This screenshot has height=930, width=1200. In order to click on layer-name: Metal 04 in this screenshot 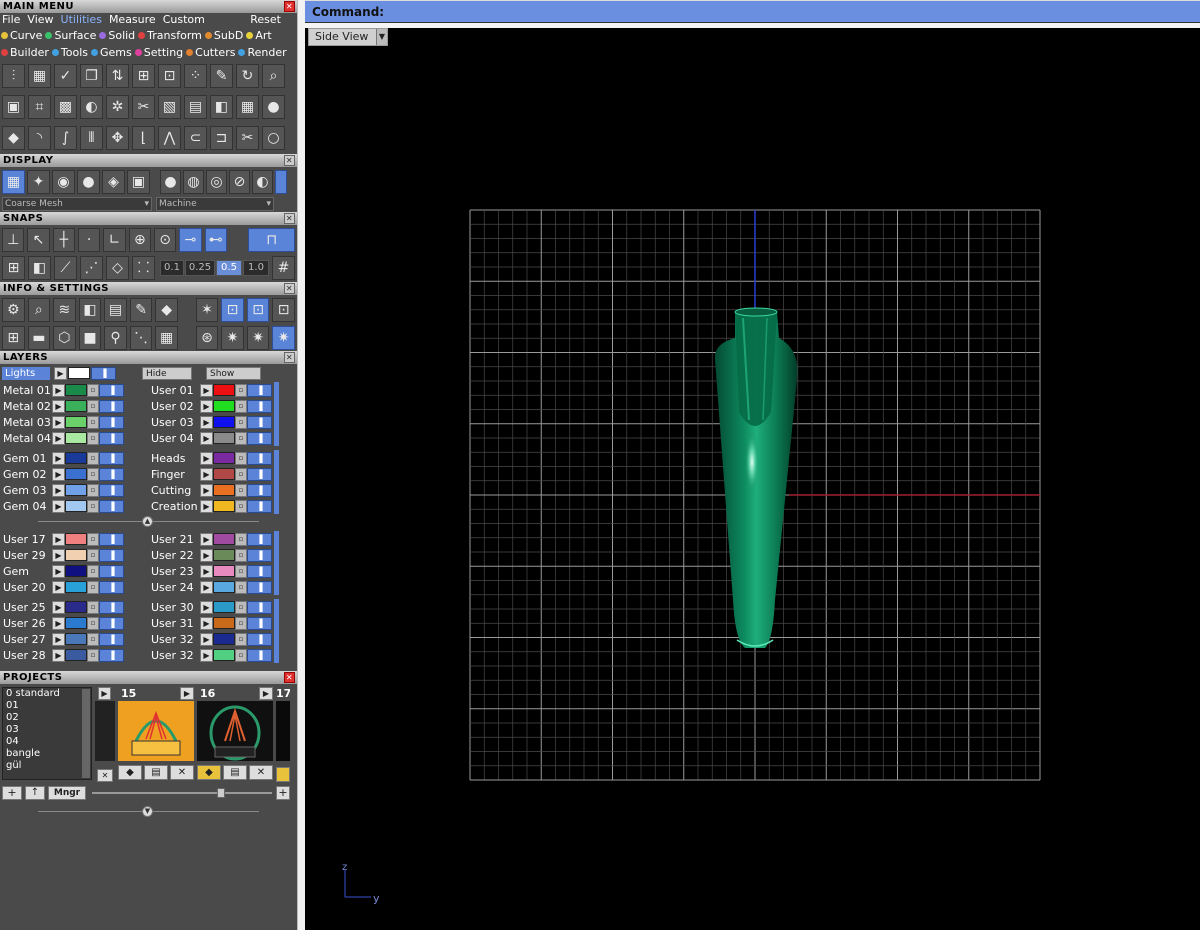, I will do `click(26, 438)`.